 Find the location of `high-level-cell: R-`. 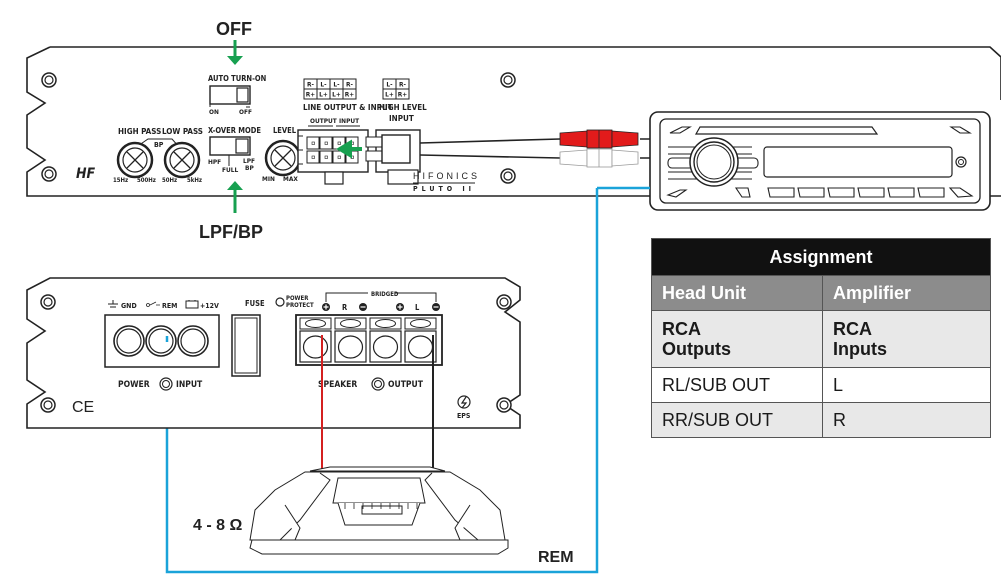

high-level-cell: R- is located at coordinates (402, 84).